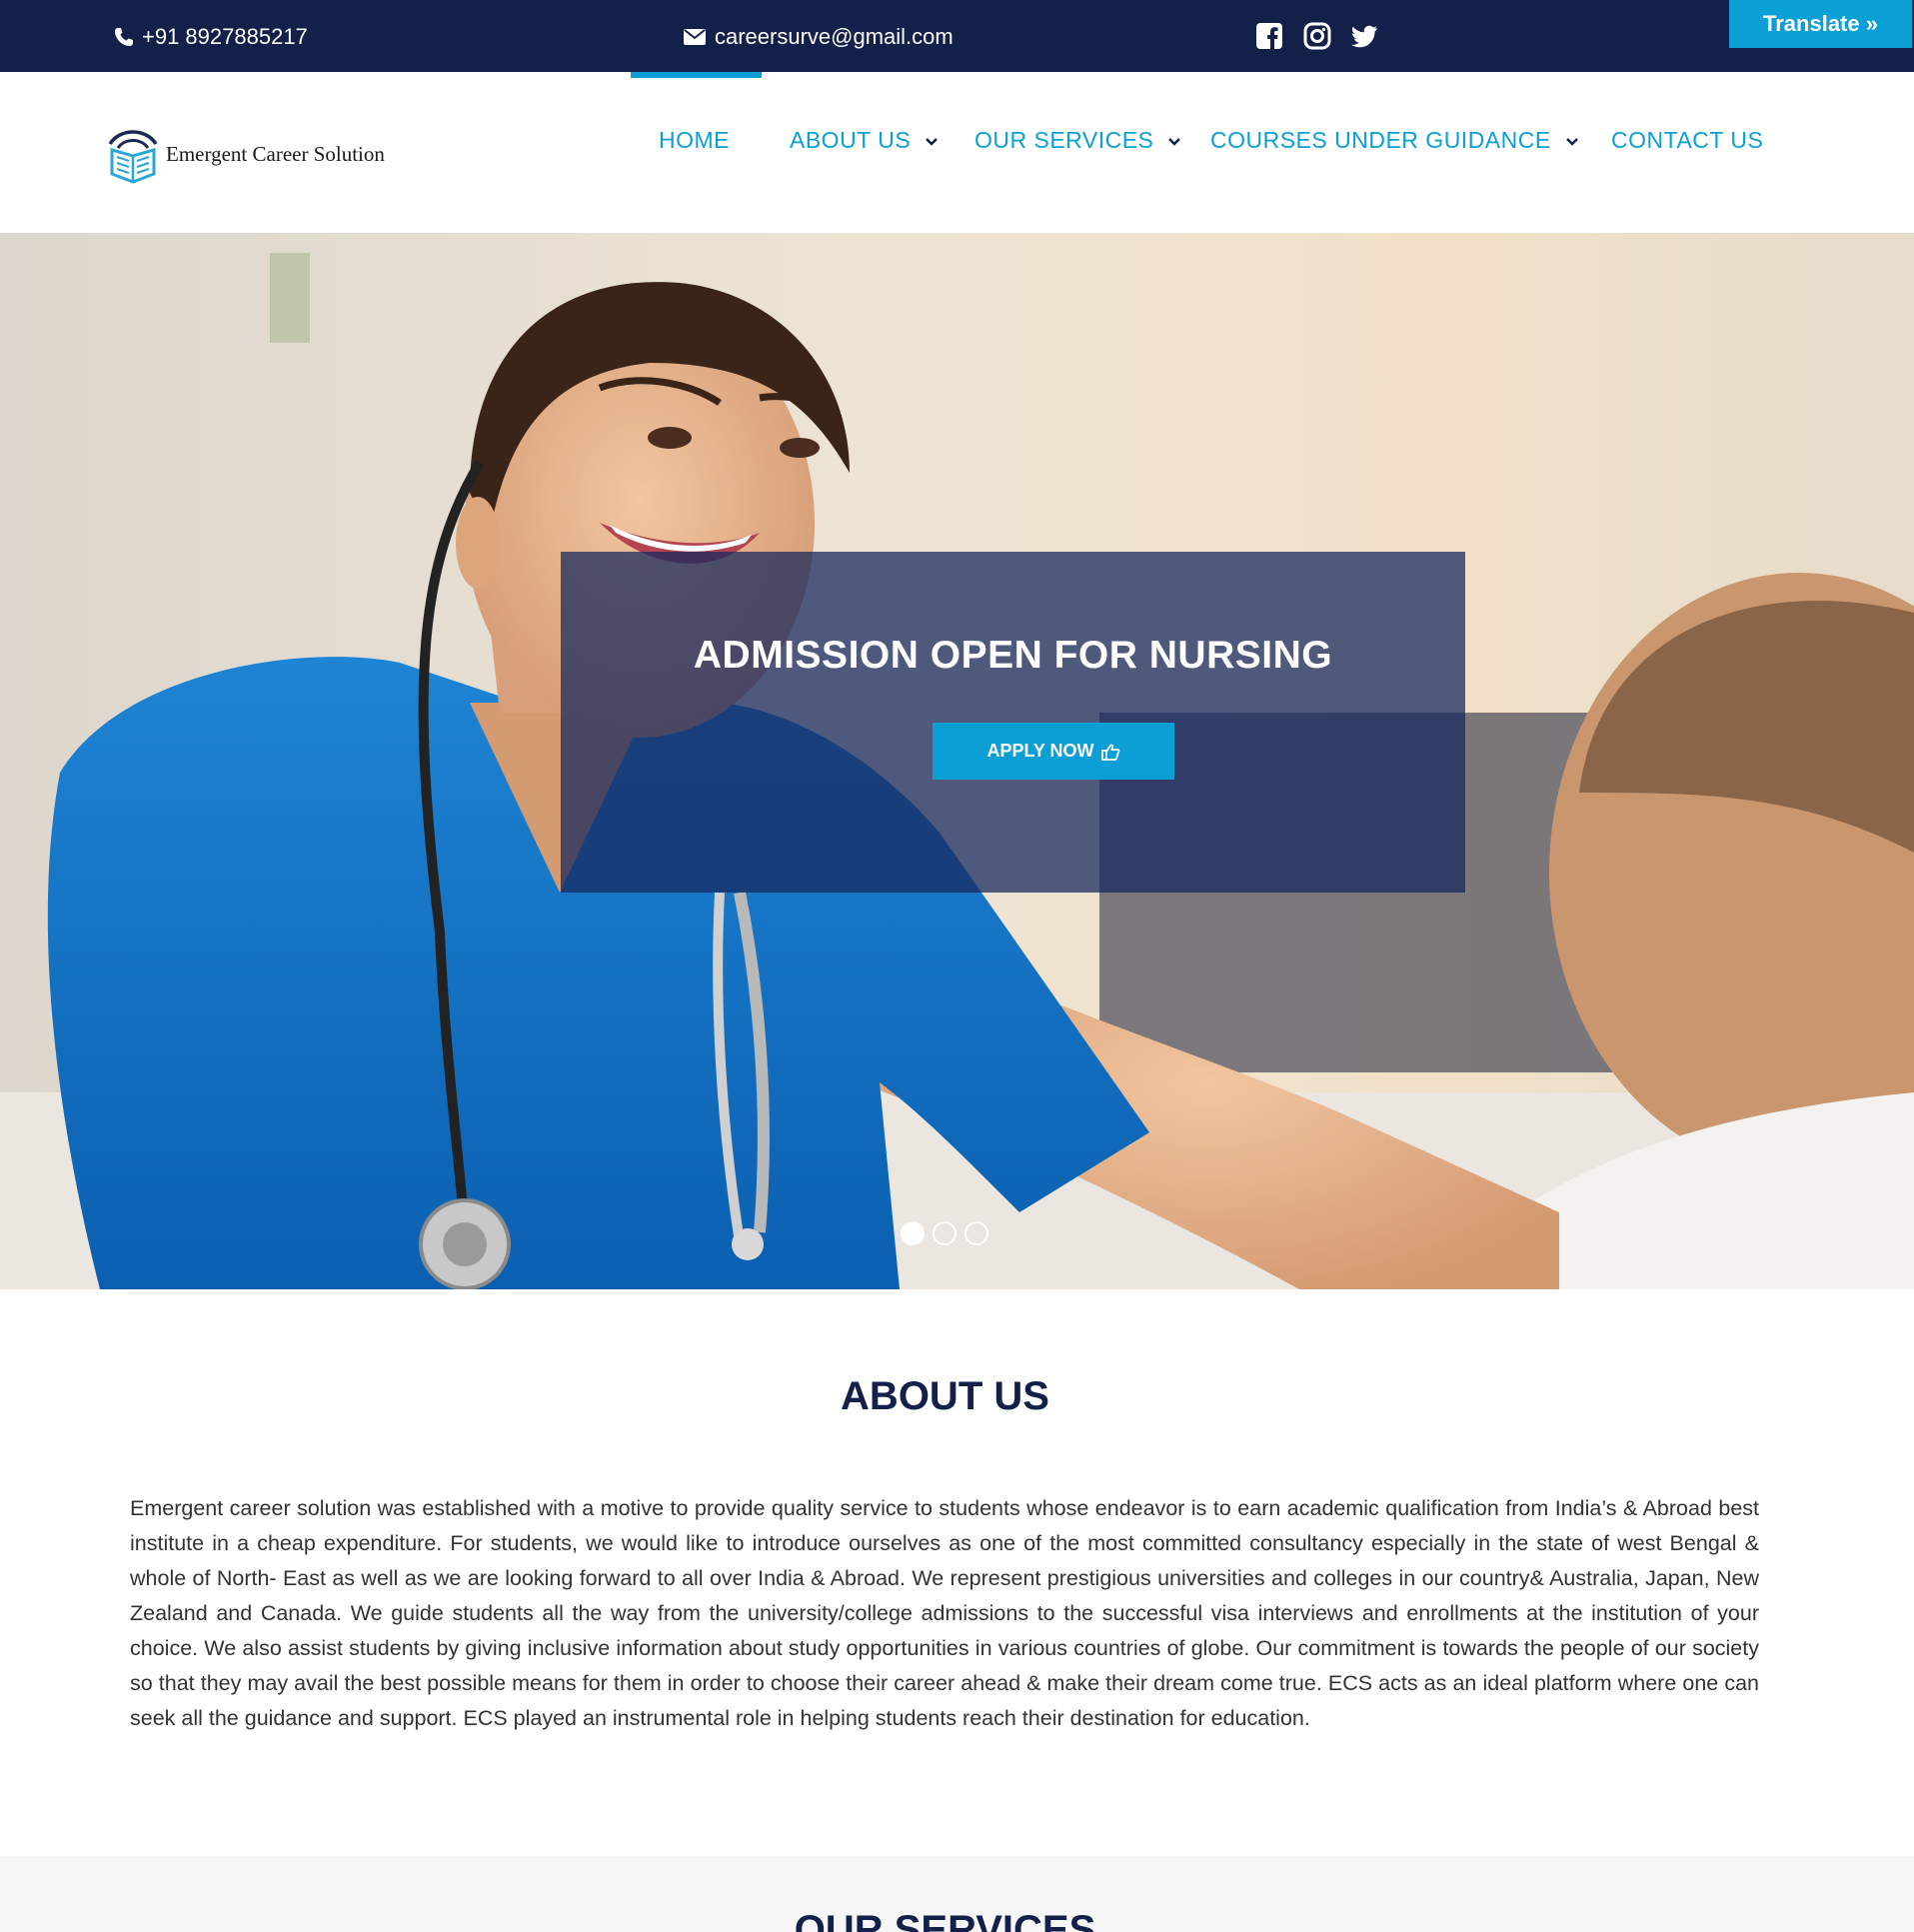  What do you see at coordinates (1013, 655) in the screenshot?
I see `hero-title: ADMISSION OPEN FOR NURSING` at bounding box center [1013, 655].